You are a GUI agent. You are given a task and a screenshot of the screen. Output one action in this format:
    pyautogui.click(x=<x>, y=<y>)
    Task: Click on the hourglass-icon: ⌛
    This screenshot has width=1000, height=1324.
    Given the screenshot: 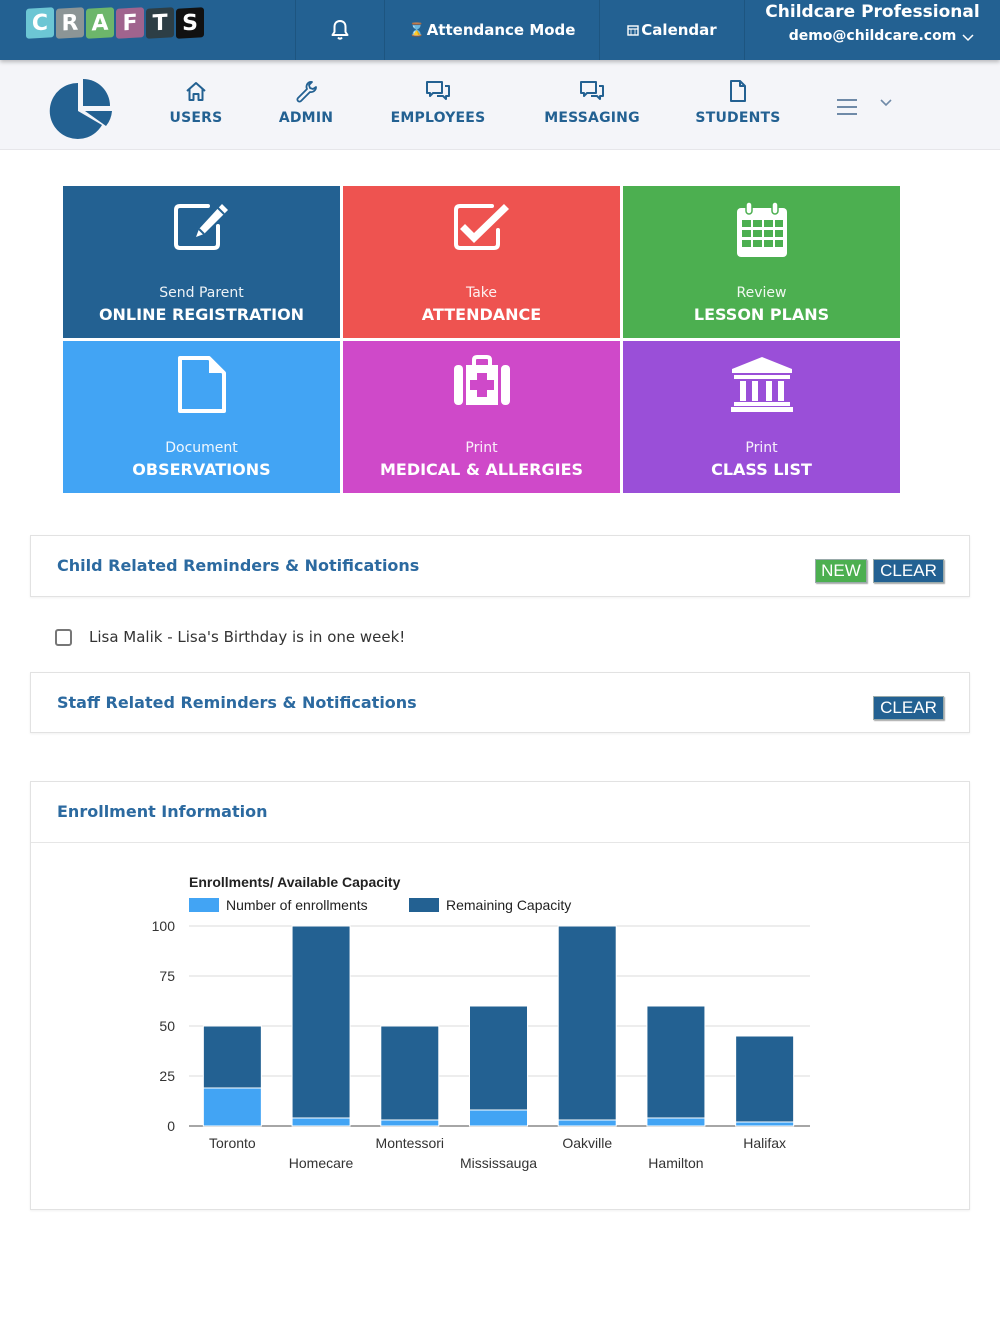 What is the action you would take?
    pyautogui.click(x=416, y=30)
    